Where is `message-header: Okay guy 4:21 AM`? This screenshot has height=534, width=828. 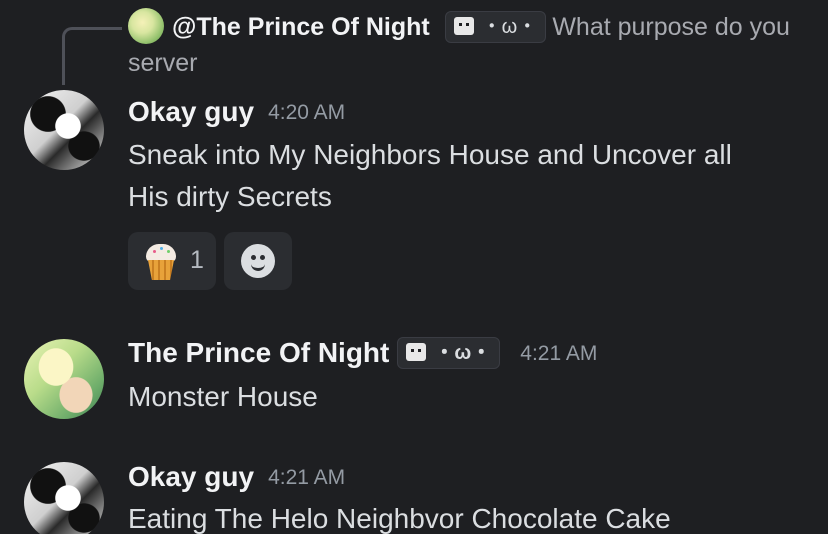 message-header: Okay guy 4:21 AM is located at coordinates (236, 477).